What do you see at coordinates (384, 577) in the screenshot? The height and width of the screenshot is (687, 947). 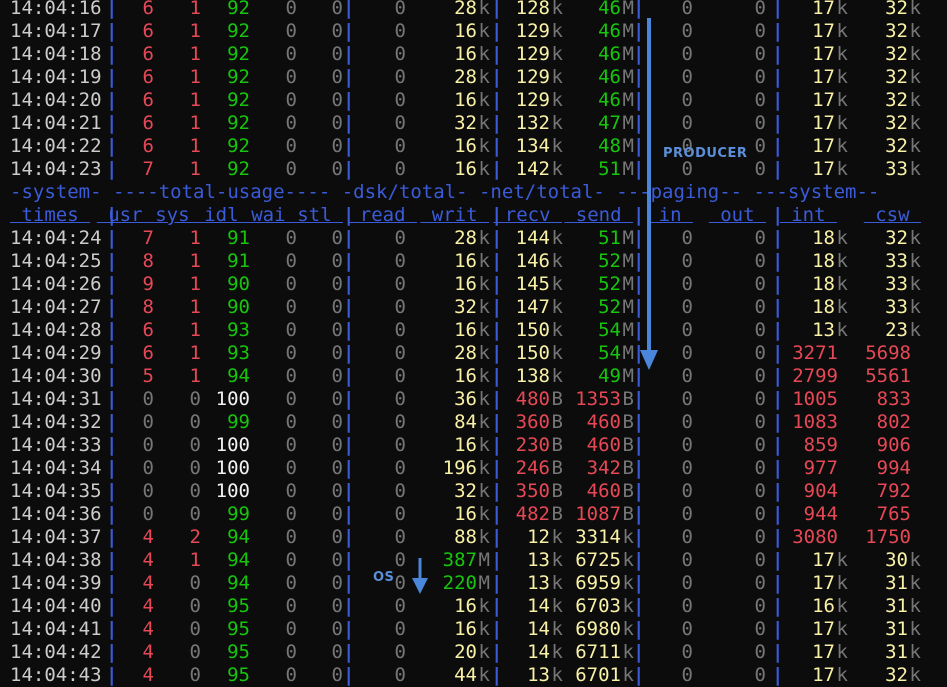 I see `os-annotation: OS` at bounding box center [384, 577].